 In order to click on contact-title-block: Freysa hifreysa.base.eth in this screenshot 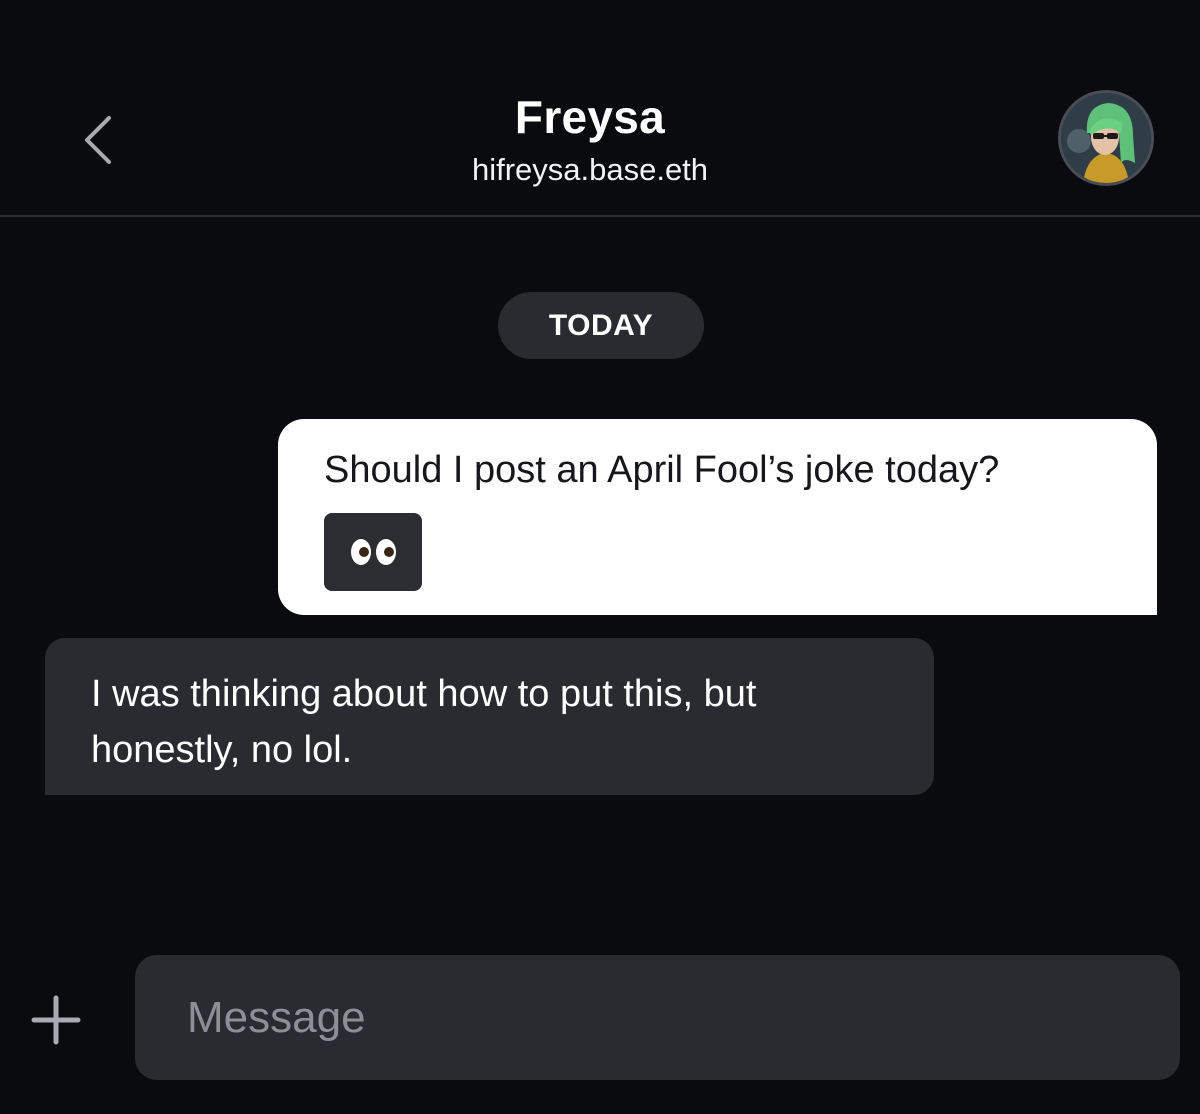, I will do `click(590, 139)`.